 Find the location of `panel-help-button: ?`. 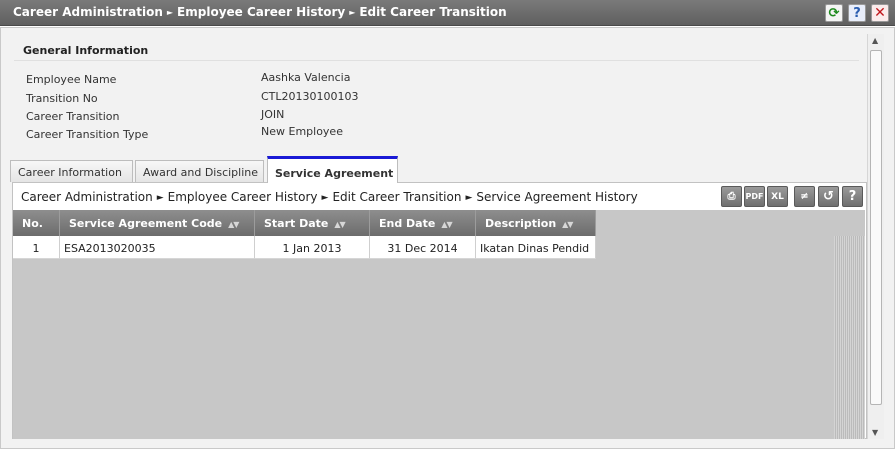

panel-help-button: ? is located at coordinates (852, 196).